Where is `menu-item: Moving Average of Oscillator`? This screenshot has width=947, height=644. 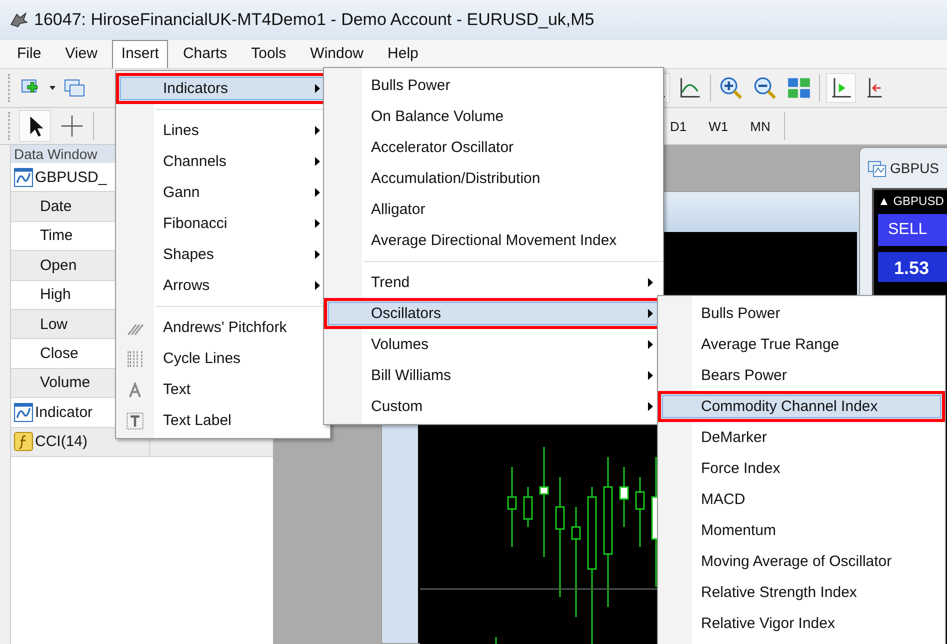
menu-item: Moving Average of Oscillator is located at coordinates (801, 561).